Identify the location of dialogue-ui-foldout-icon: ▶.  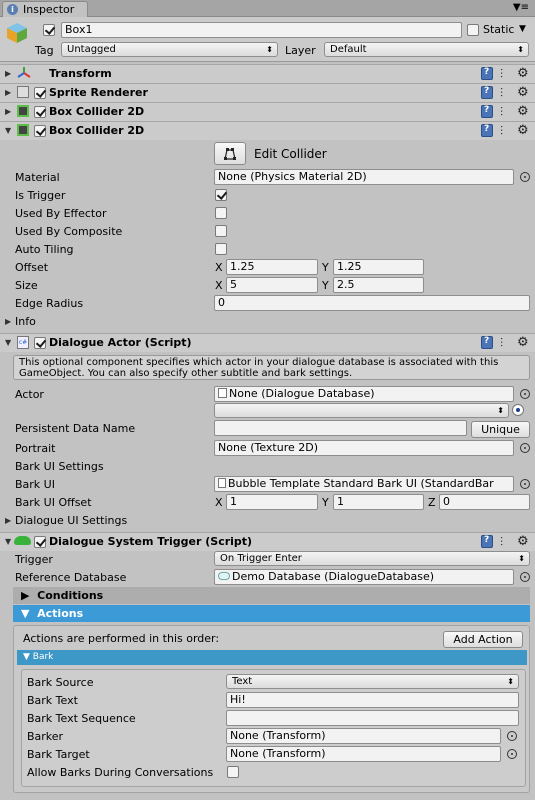
(8, 520).